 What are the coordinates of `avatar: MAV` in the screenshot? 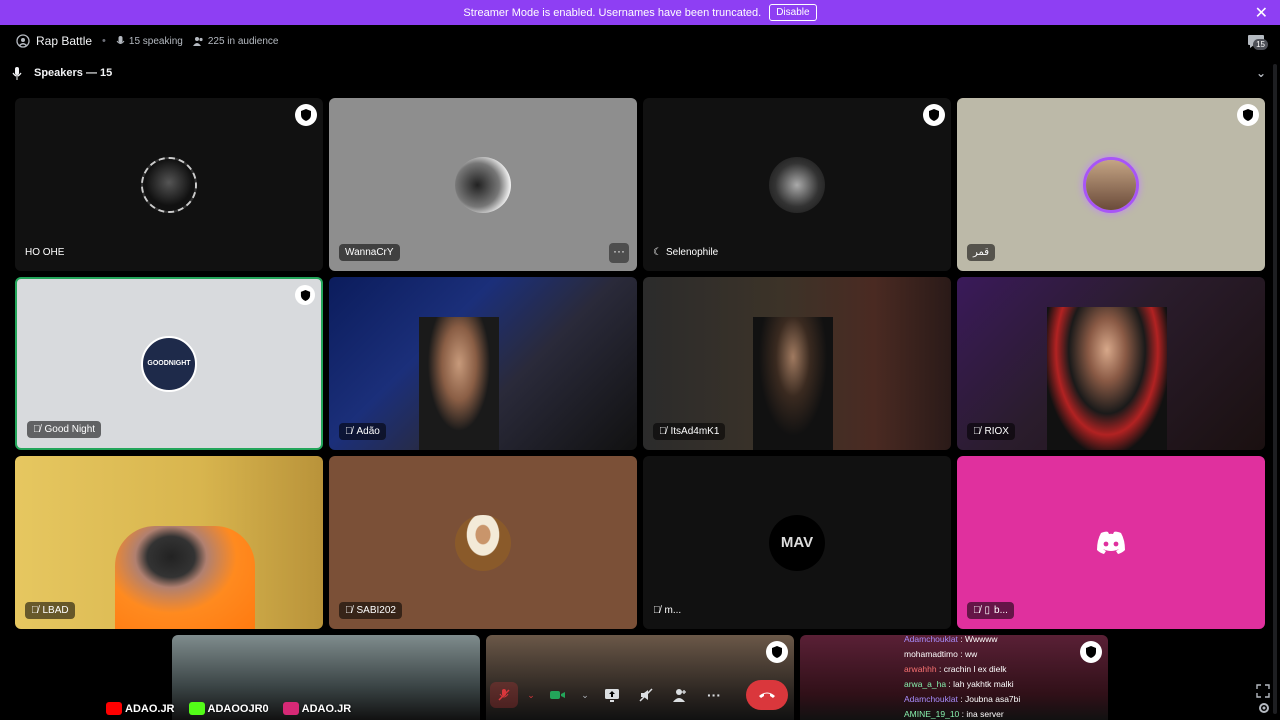 It's located at (797, 542).